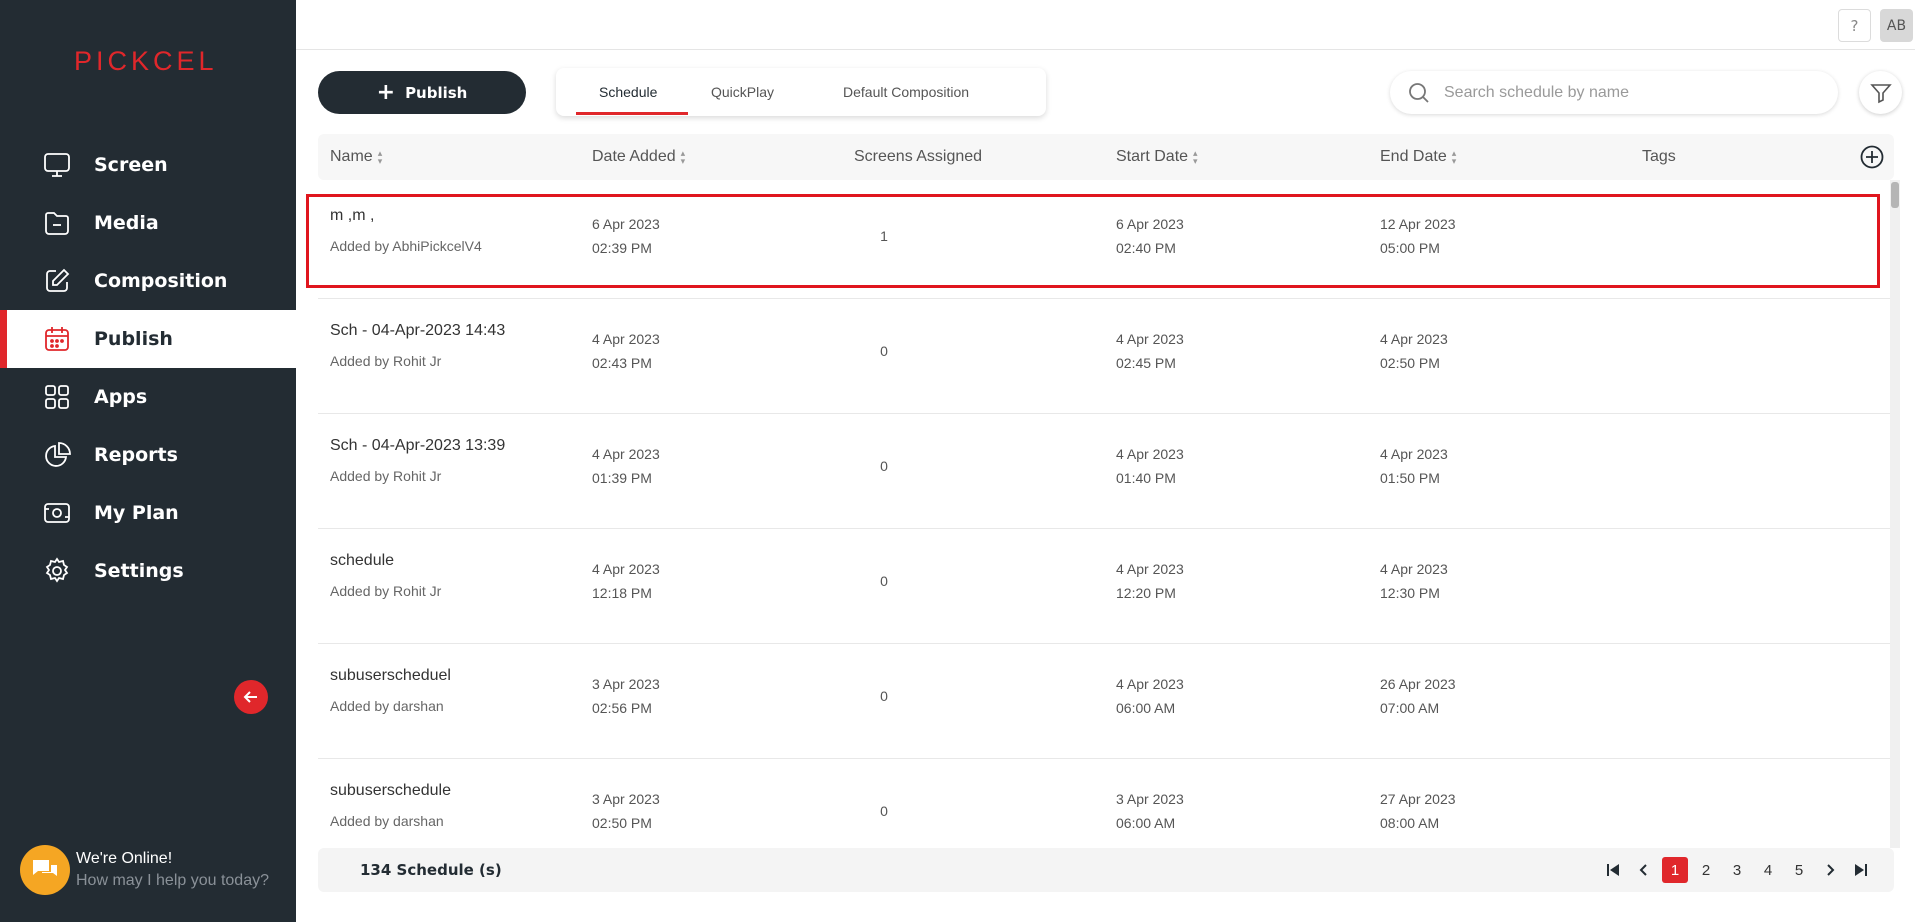 The image size is (1915, 922). What do you see at coordinates (1880, 92) in the screenshot?
I see `filter-button` at bounding box center [1880, 92].